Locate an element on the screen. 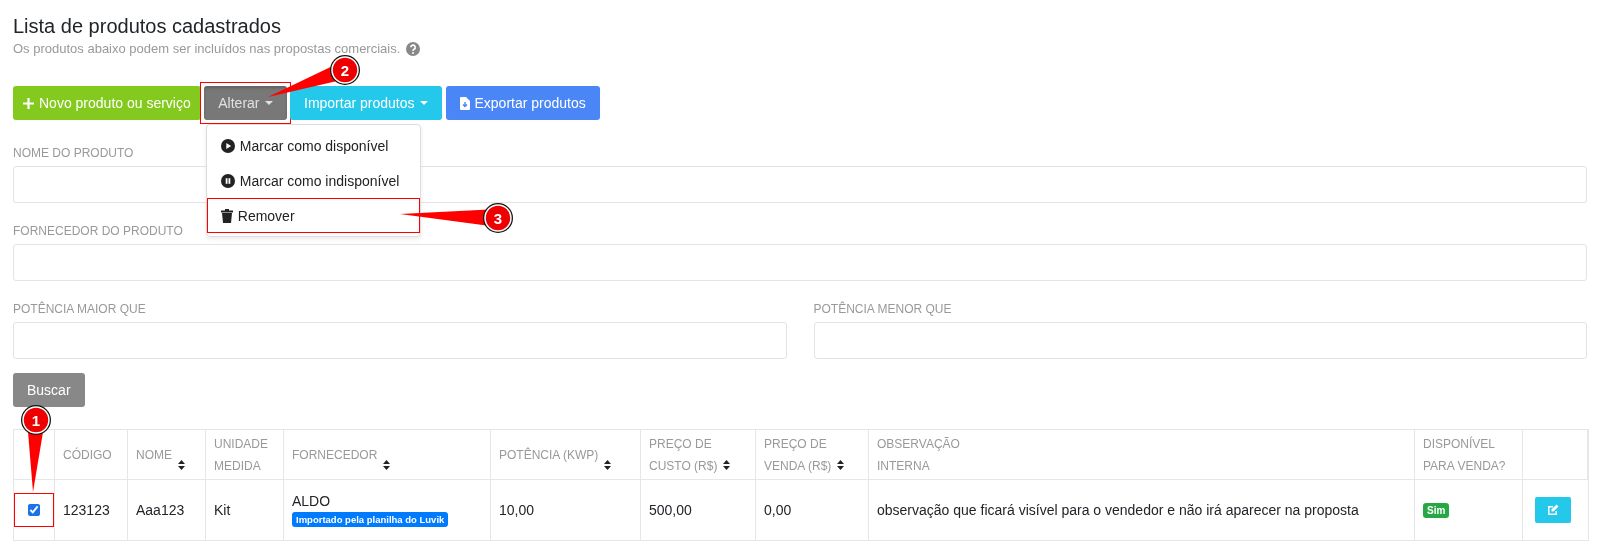  table-cell: 10,00 is located at coordinates (566, 510).